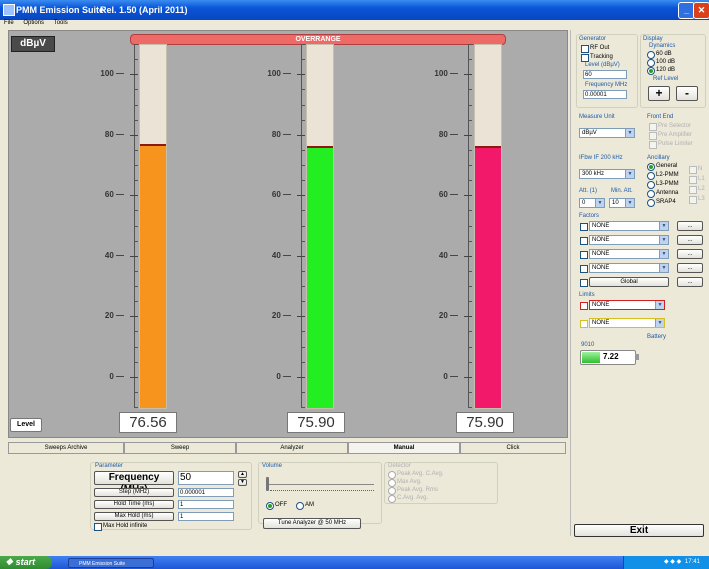 The width and height of the screenshot is (709, 569). I want to click on ancillary-l1-checkbox, so click(693, 180).